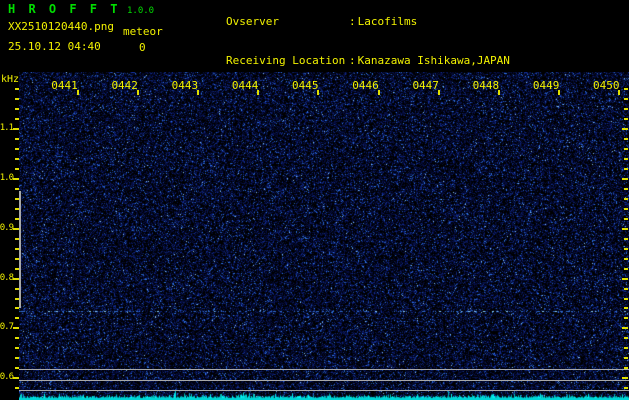 The height and width of the screenshot is (400, 629). I want to click on time-tick-label: 0447, so click(425, 85).